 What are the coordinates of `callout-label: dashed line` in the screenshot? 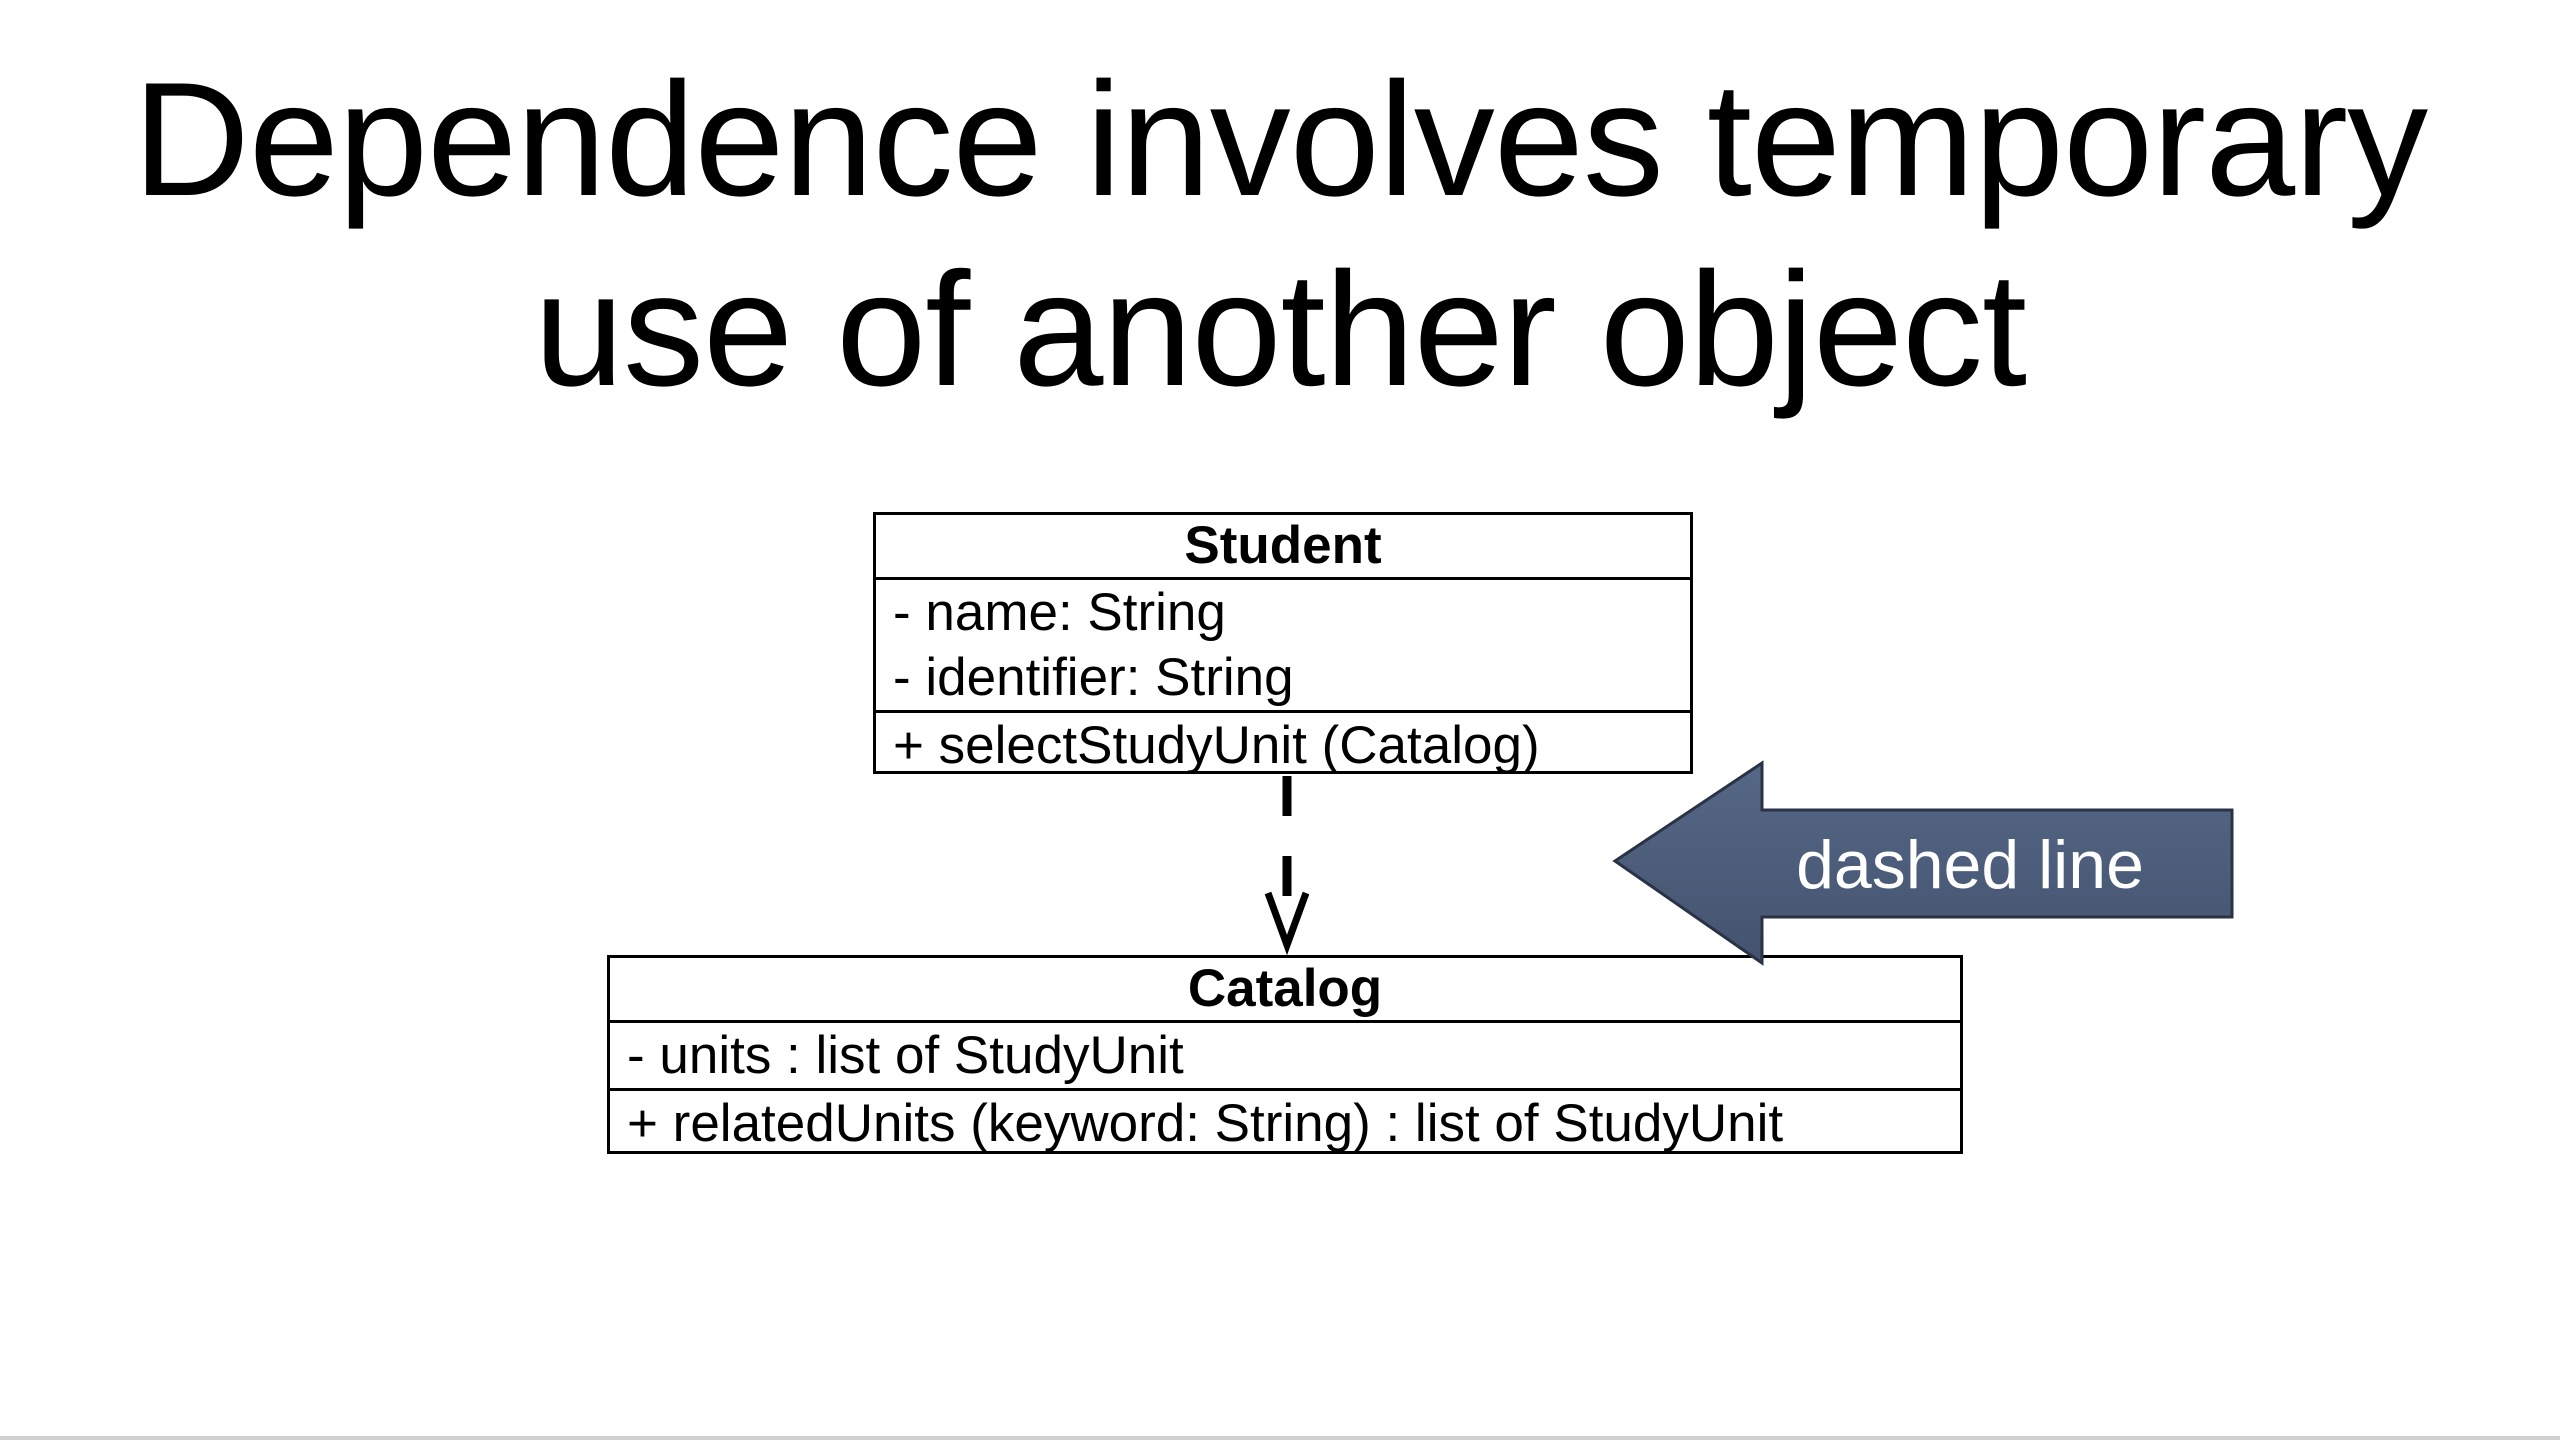 It's located at (1970, 865).